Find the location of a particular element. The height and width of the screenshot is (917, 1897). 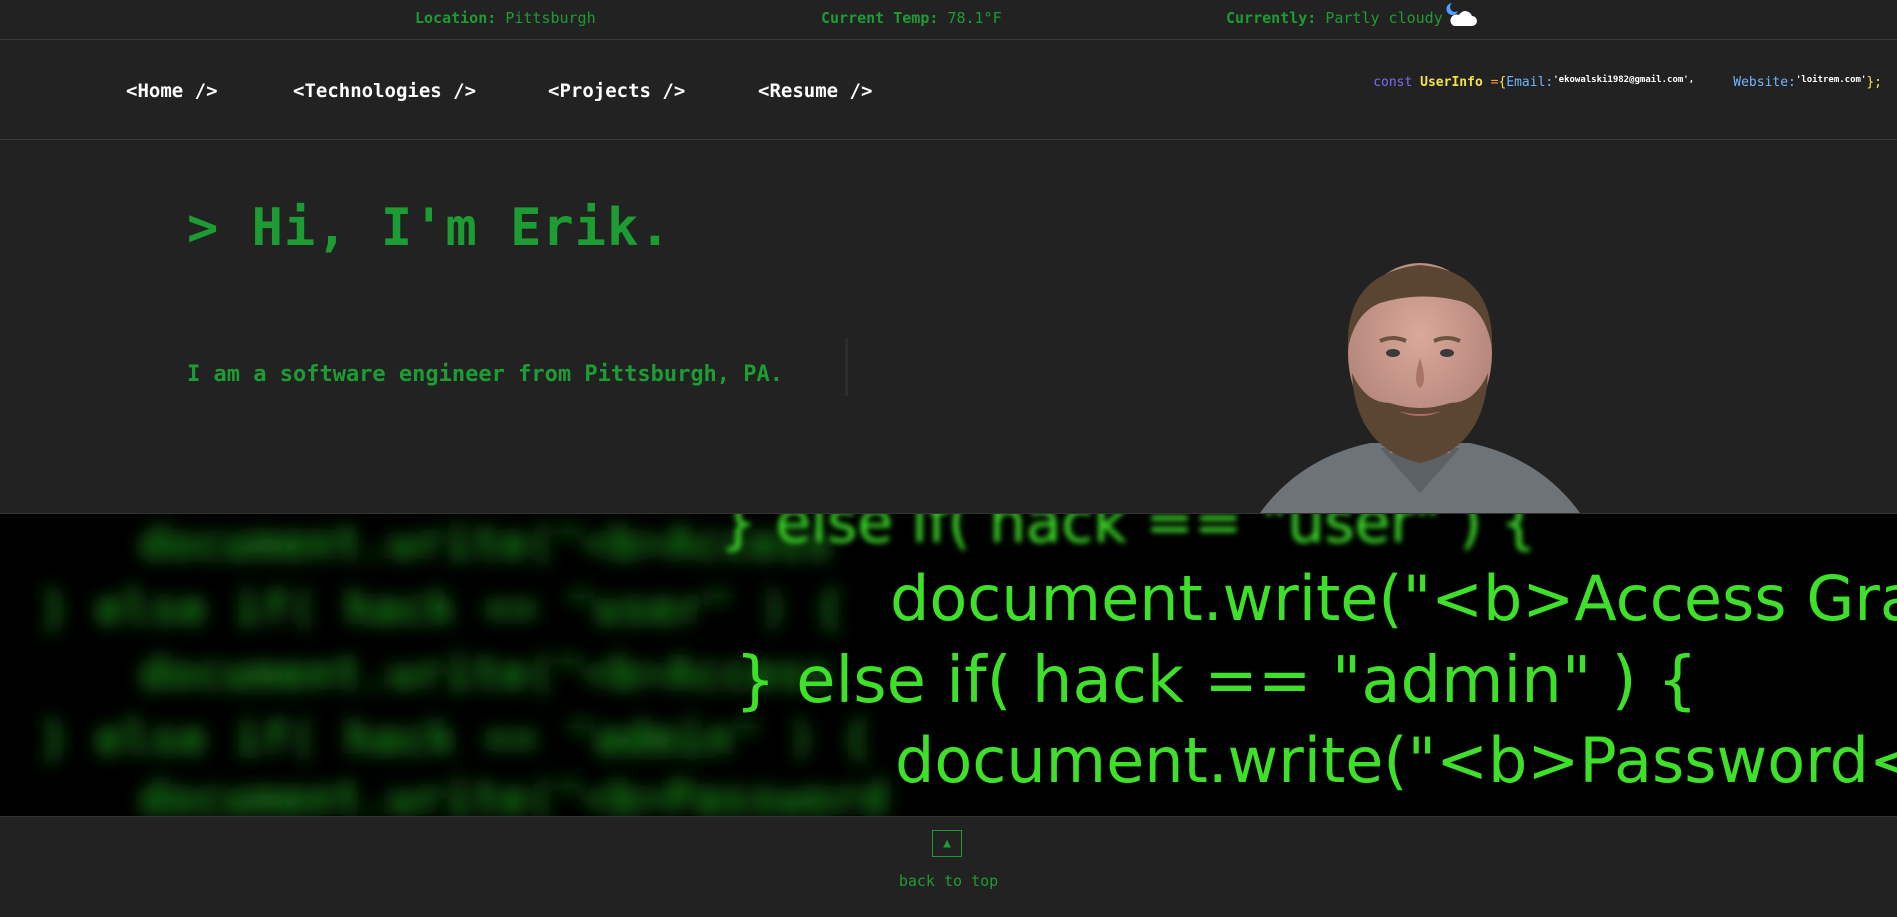

banner-line-1: } else if( hack == "user" ) { is located at coordinates (1128, 535).